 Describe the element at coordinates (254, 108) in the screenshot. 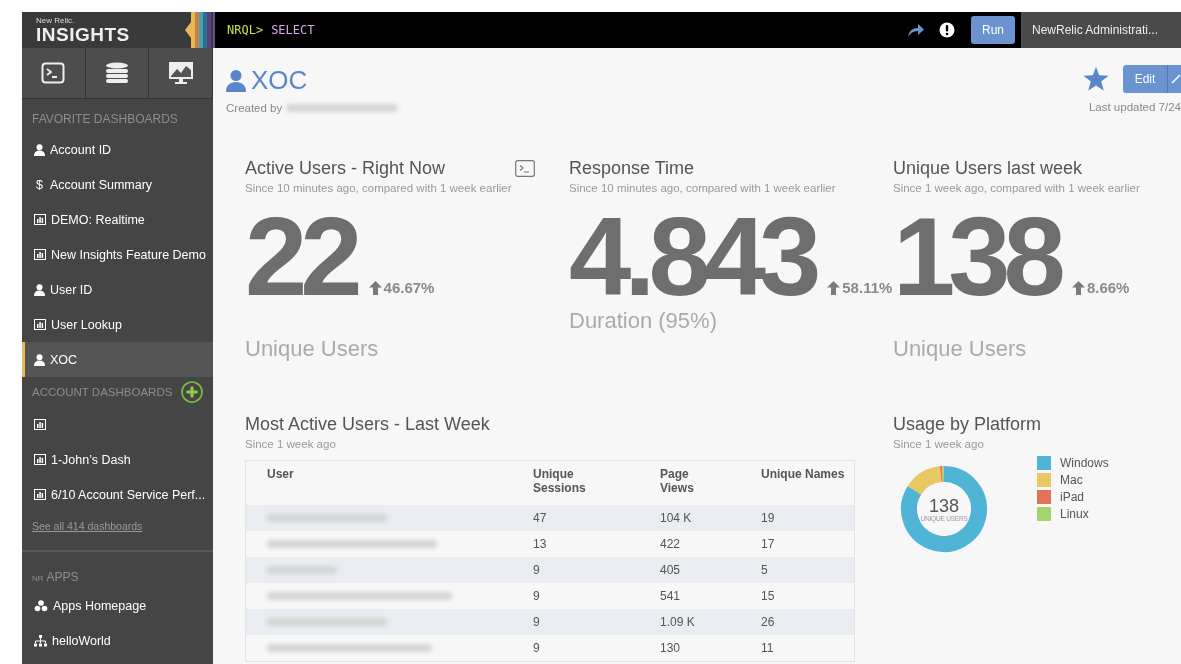

I see `created-by-label: Created by` at that location.